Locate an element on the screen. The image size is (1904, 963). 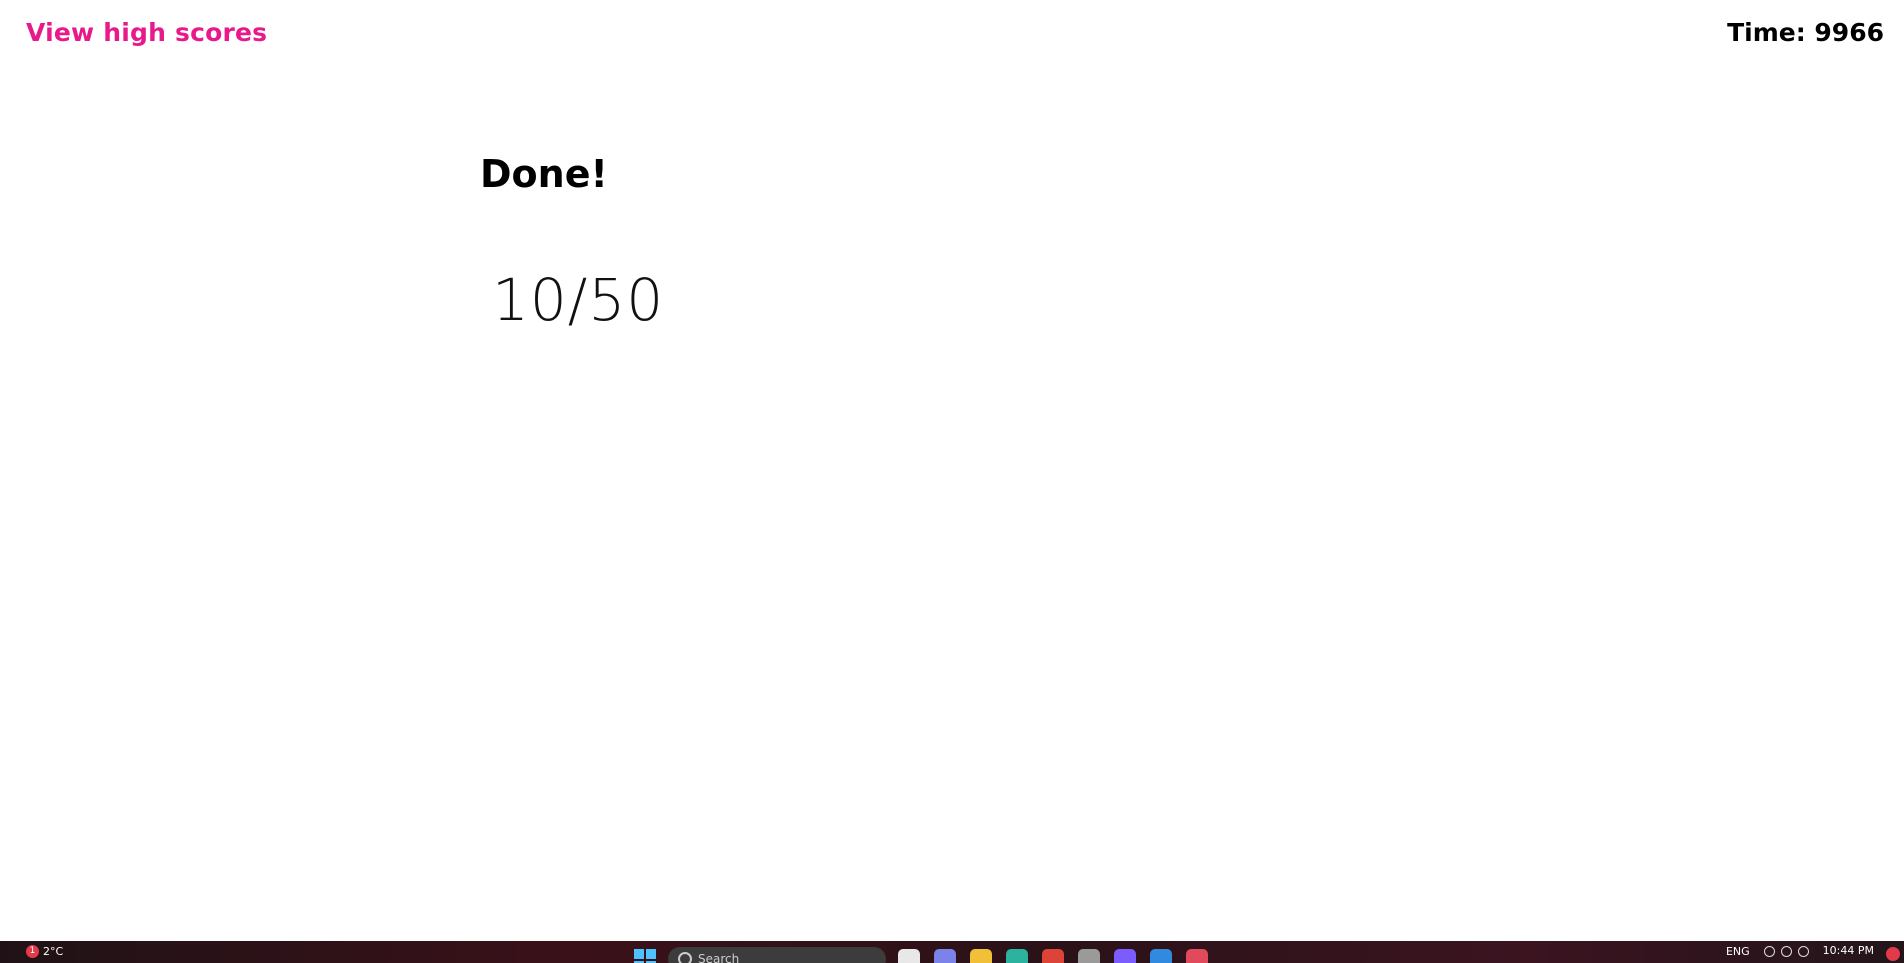
system-icons is located at coordinates (1786, 951).